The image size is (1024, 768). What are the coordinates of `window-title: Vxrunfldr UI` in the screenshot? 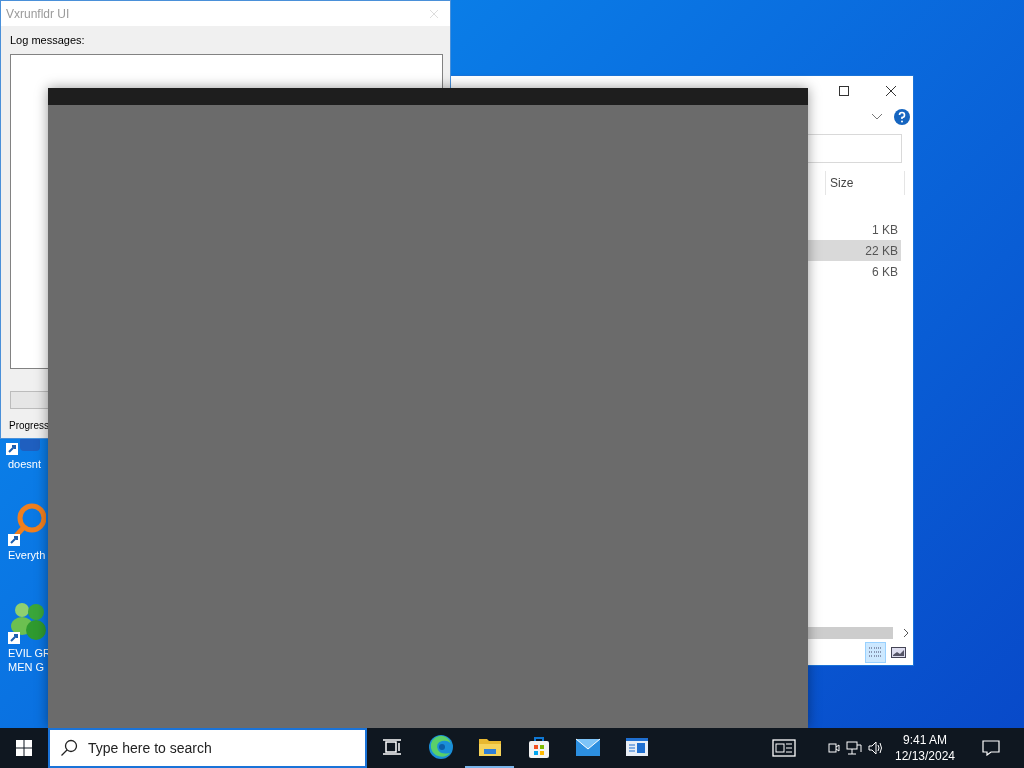 It's located at (38, 14).